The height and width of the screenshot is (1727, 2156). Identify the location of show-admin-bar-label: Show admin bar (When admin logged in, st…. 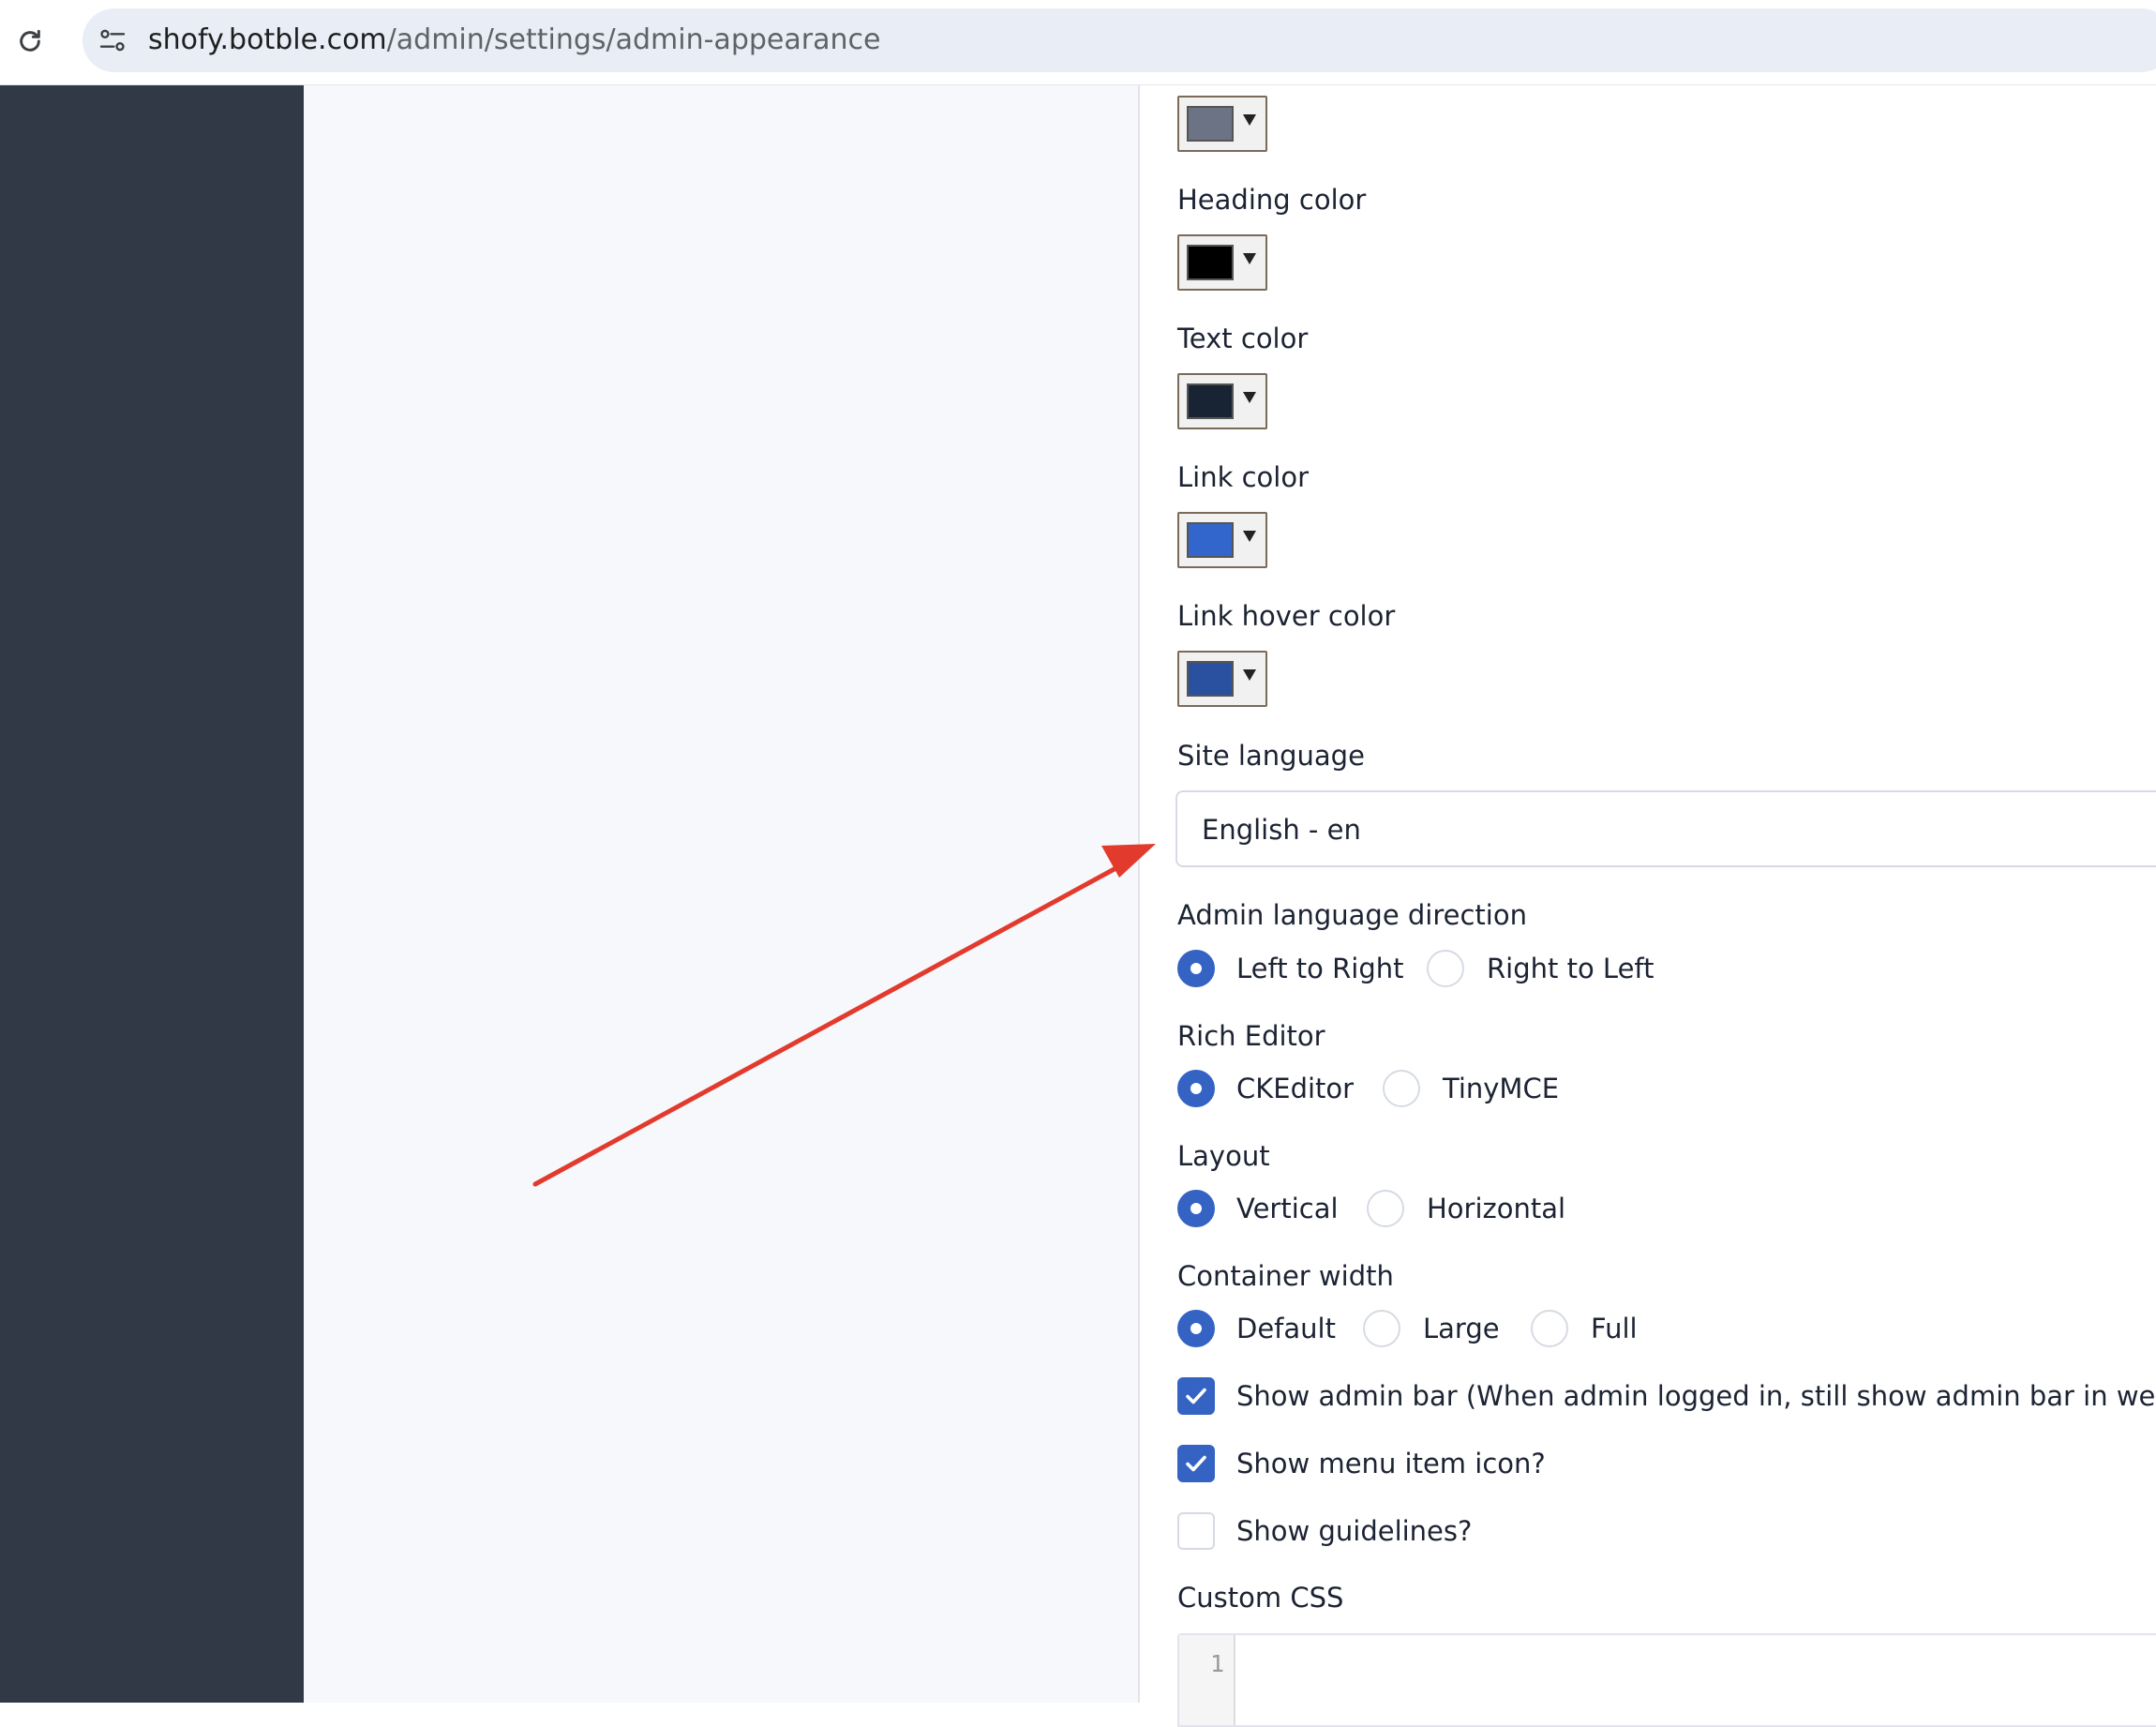
(1696, 1396).